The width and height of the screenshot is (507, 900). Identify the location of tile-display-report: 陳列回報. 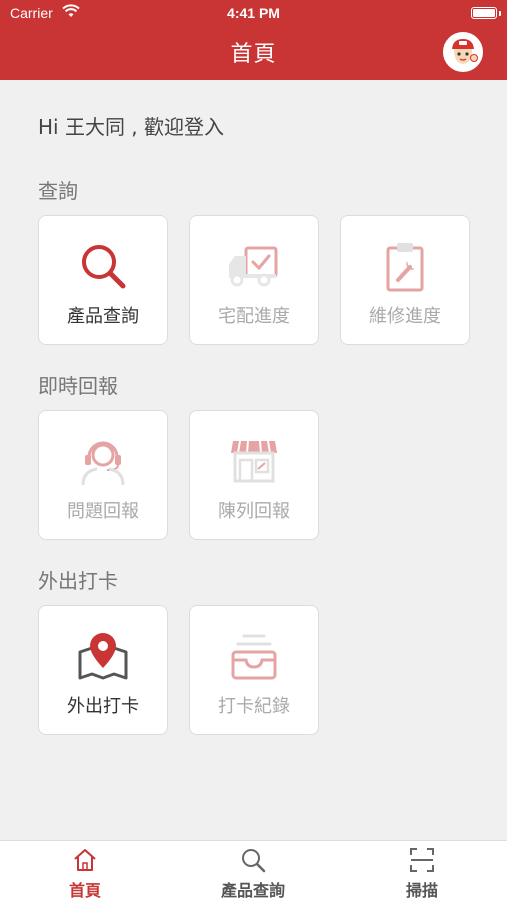
(254, 475).